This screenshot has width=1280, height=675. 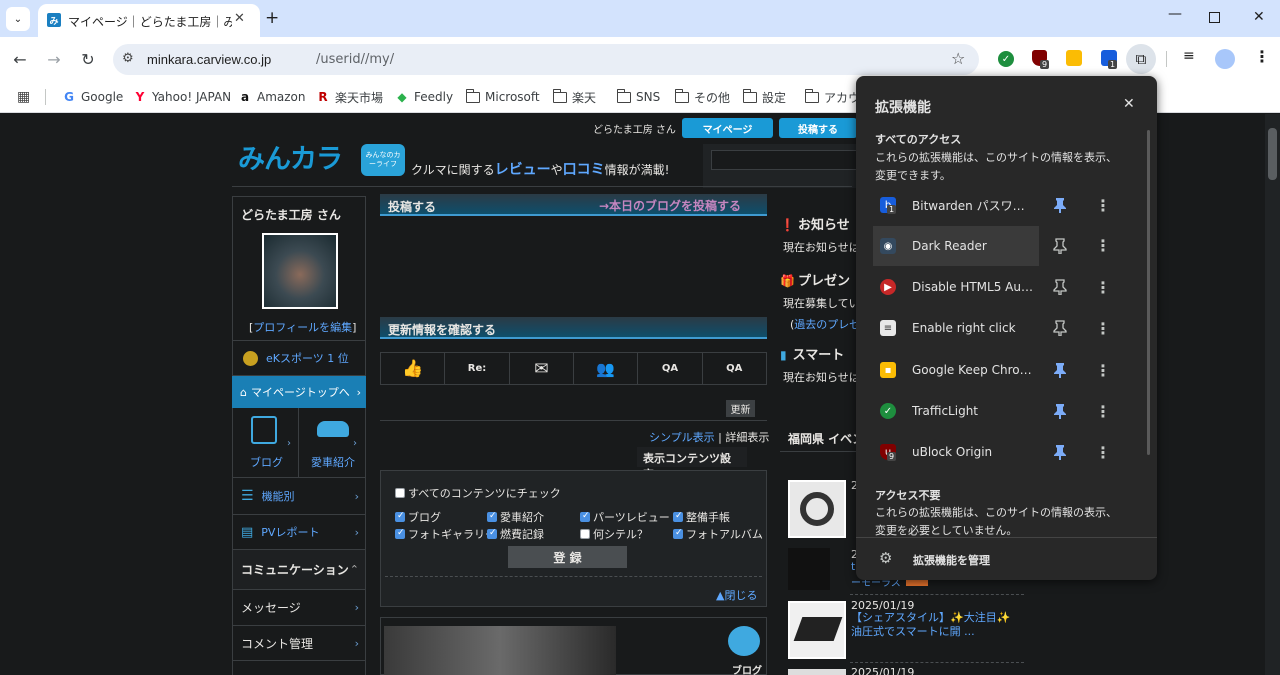 I want to click on blog-tile: ブログ ›, so click(x=265, y=443).